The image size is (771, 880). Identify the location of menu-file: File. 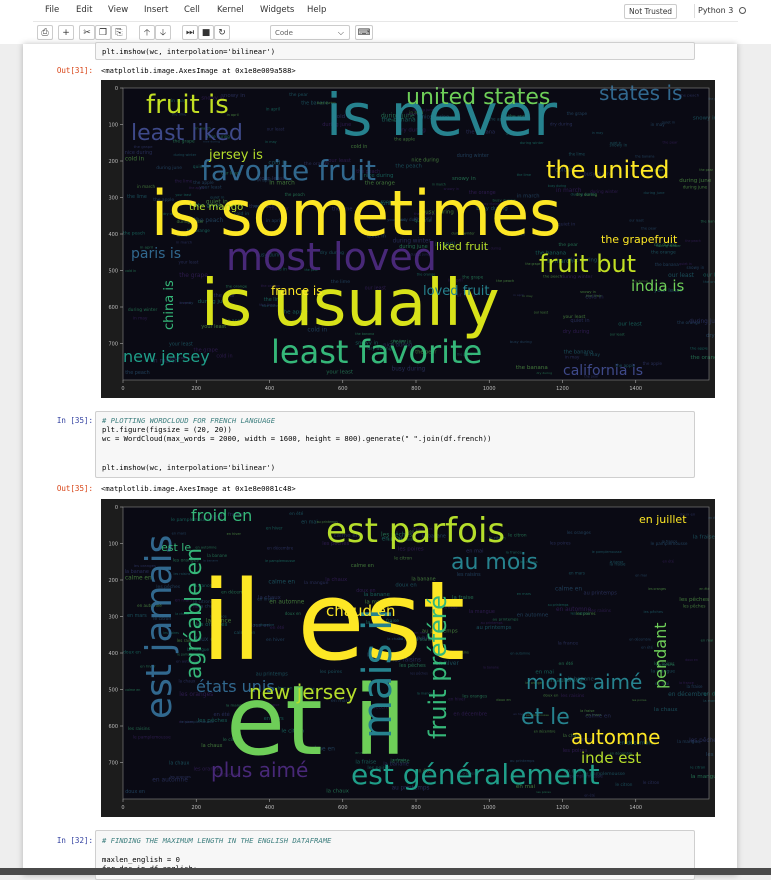
(52, 10).